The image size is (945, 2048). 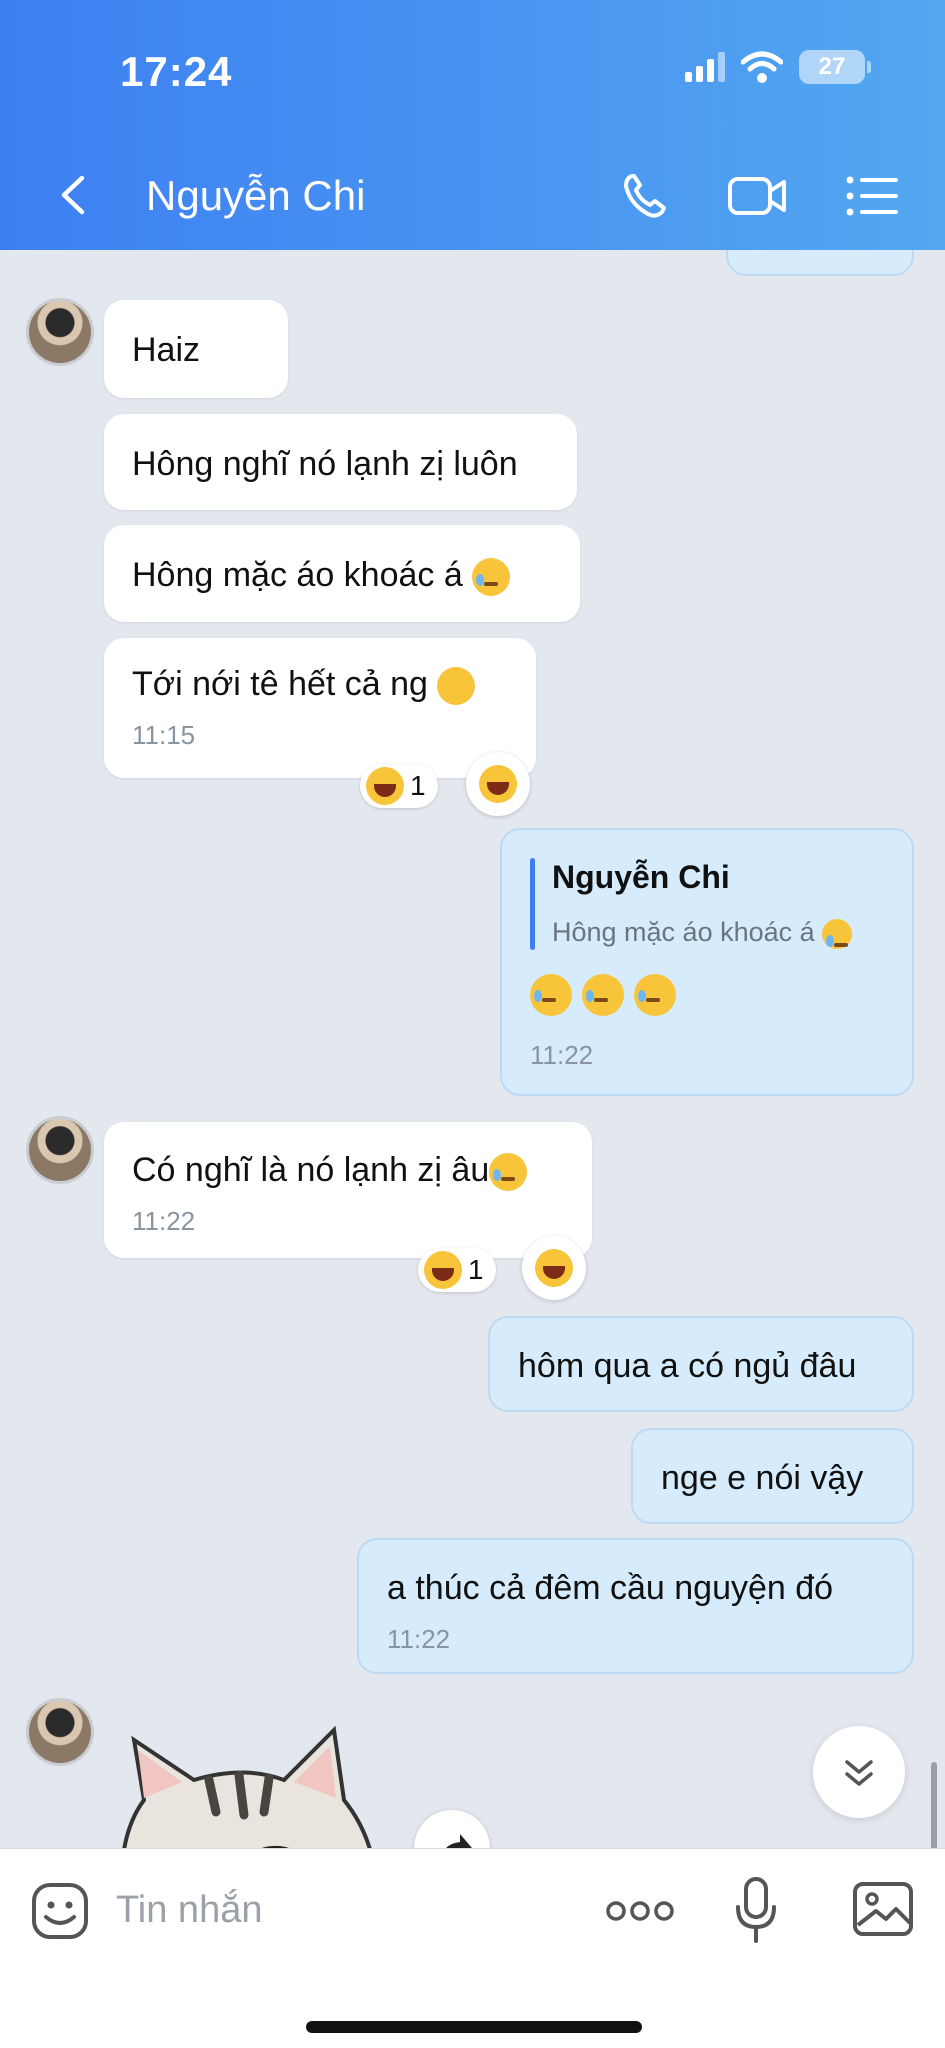 What do you see at coordinates (321, 576) in the screenshot?
I see `message-text: Hông mặc áo khoác á` at bounding box center [321, 576].